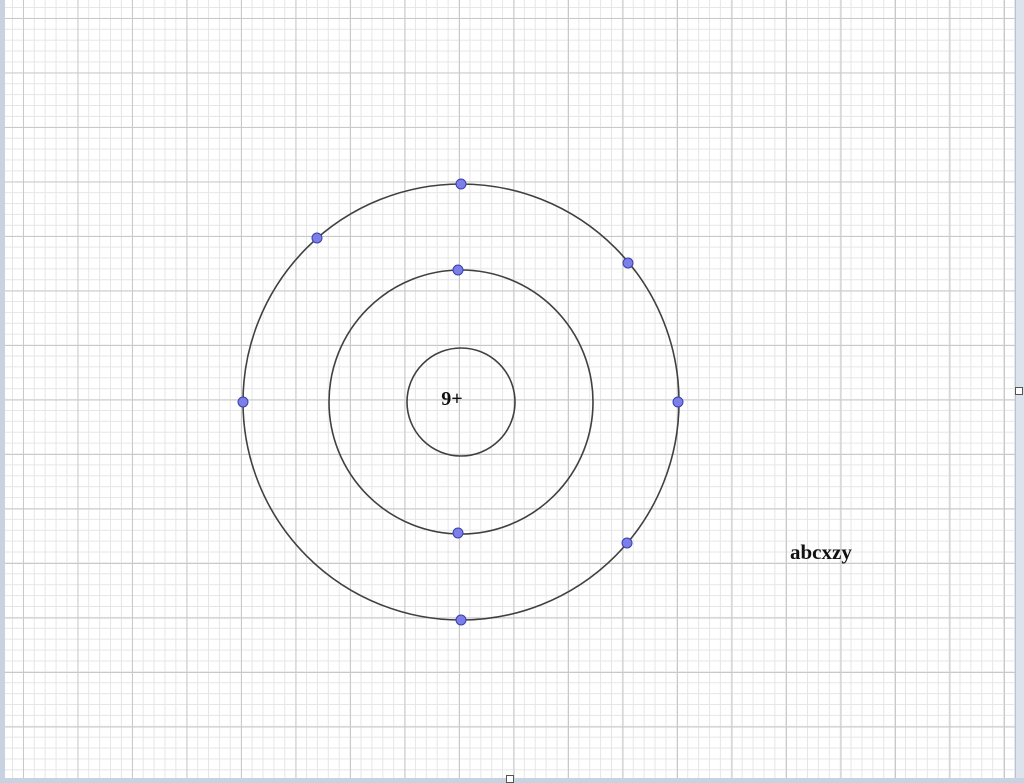  I want to click on nucleus-label: 9+, so click(451, 399).